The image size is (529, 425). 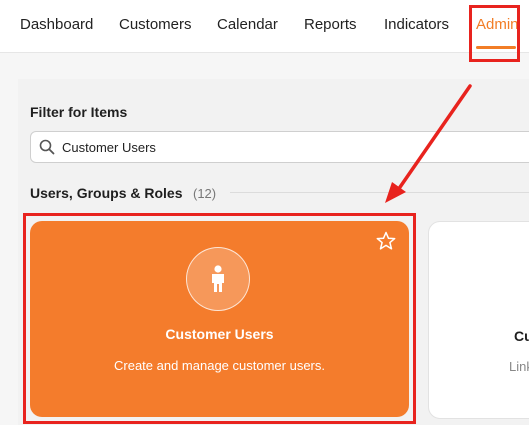 I want to click on section-divider, so click(x=379, y=192).